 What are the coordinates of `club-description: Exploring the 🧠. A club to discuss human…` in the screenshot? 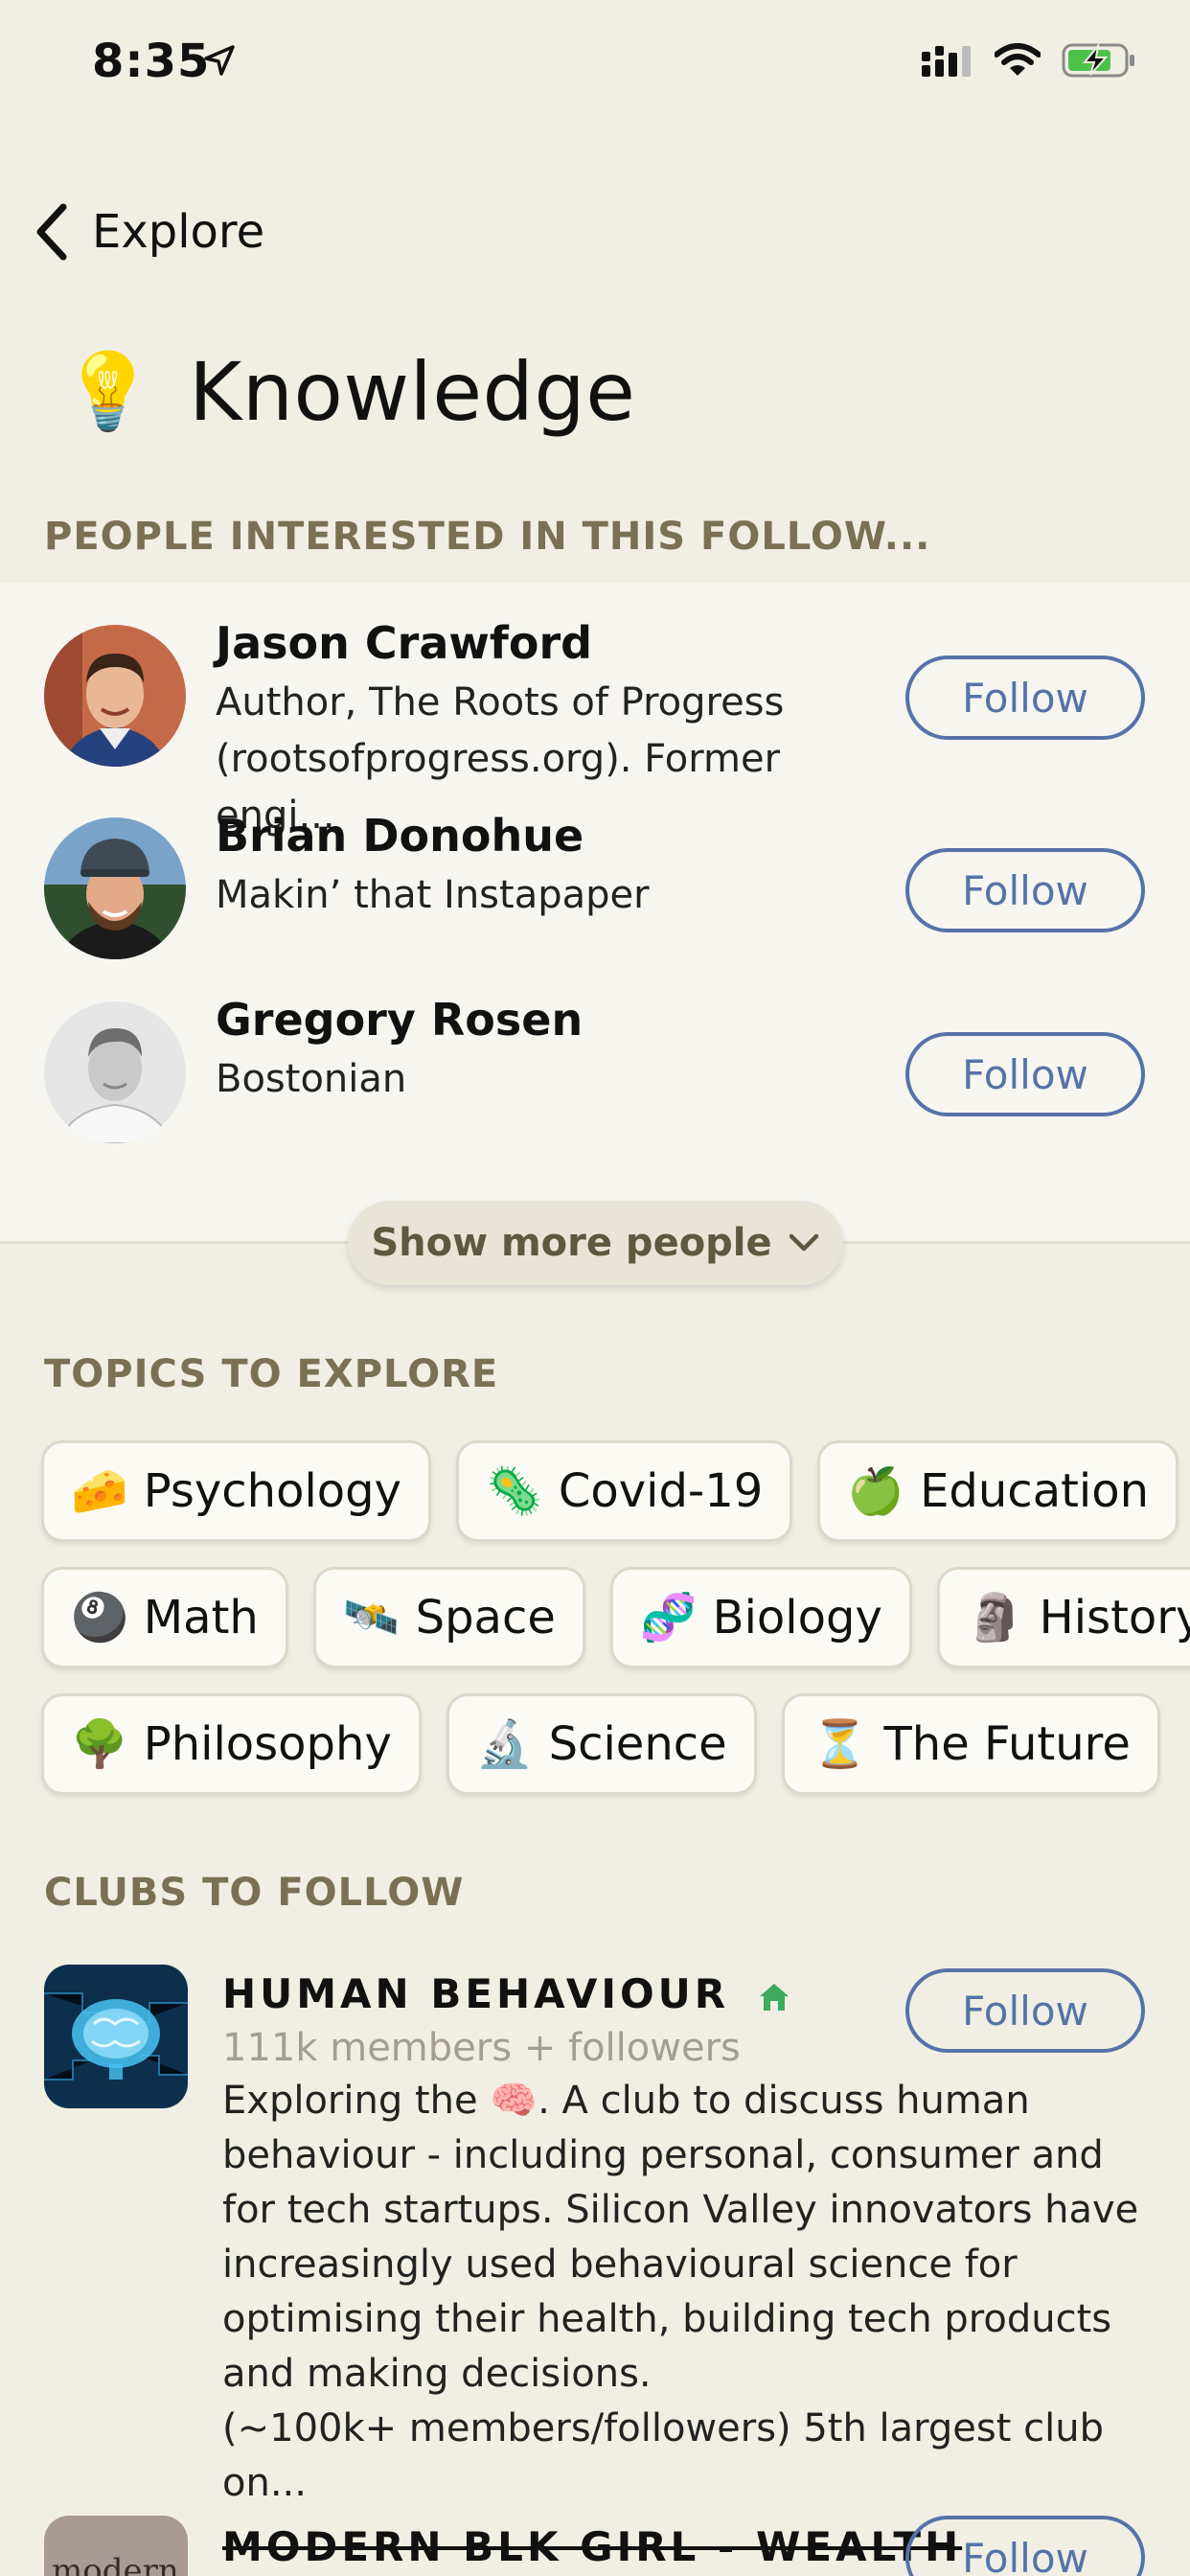 It's located at (682, 2292).